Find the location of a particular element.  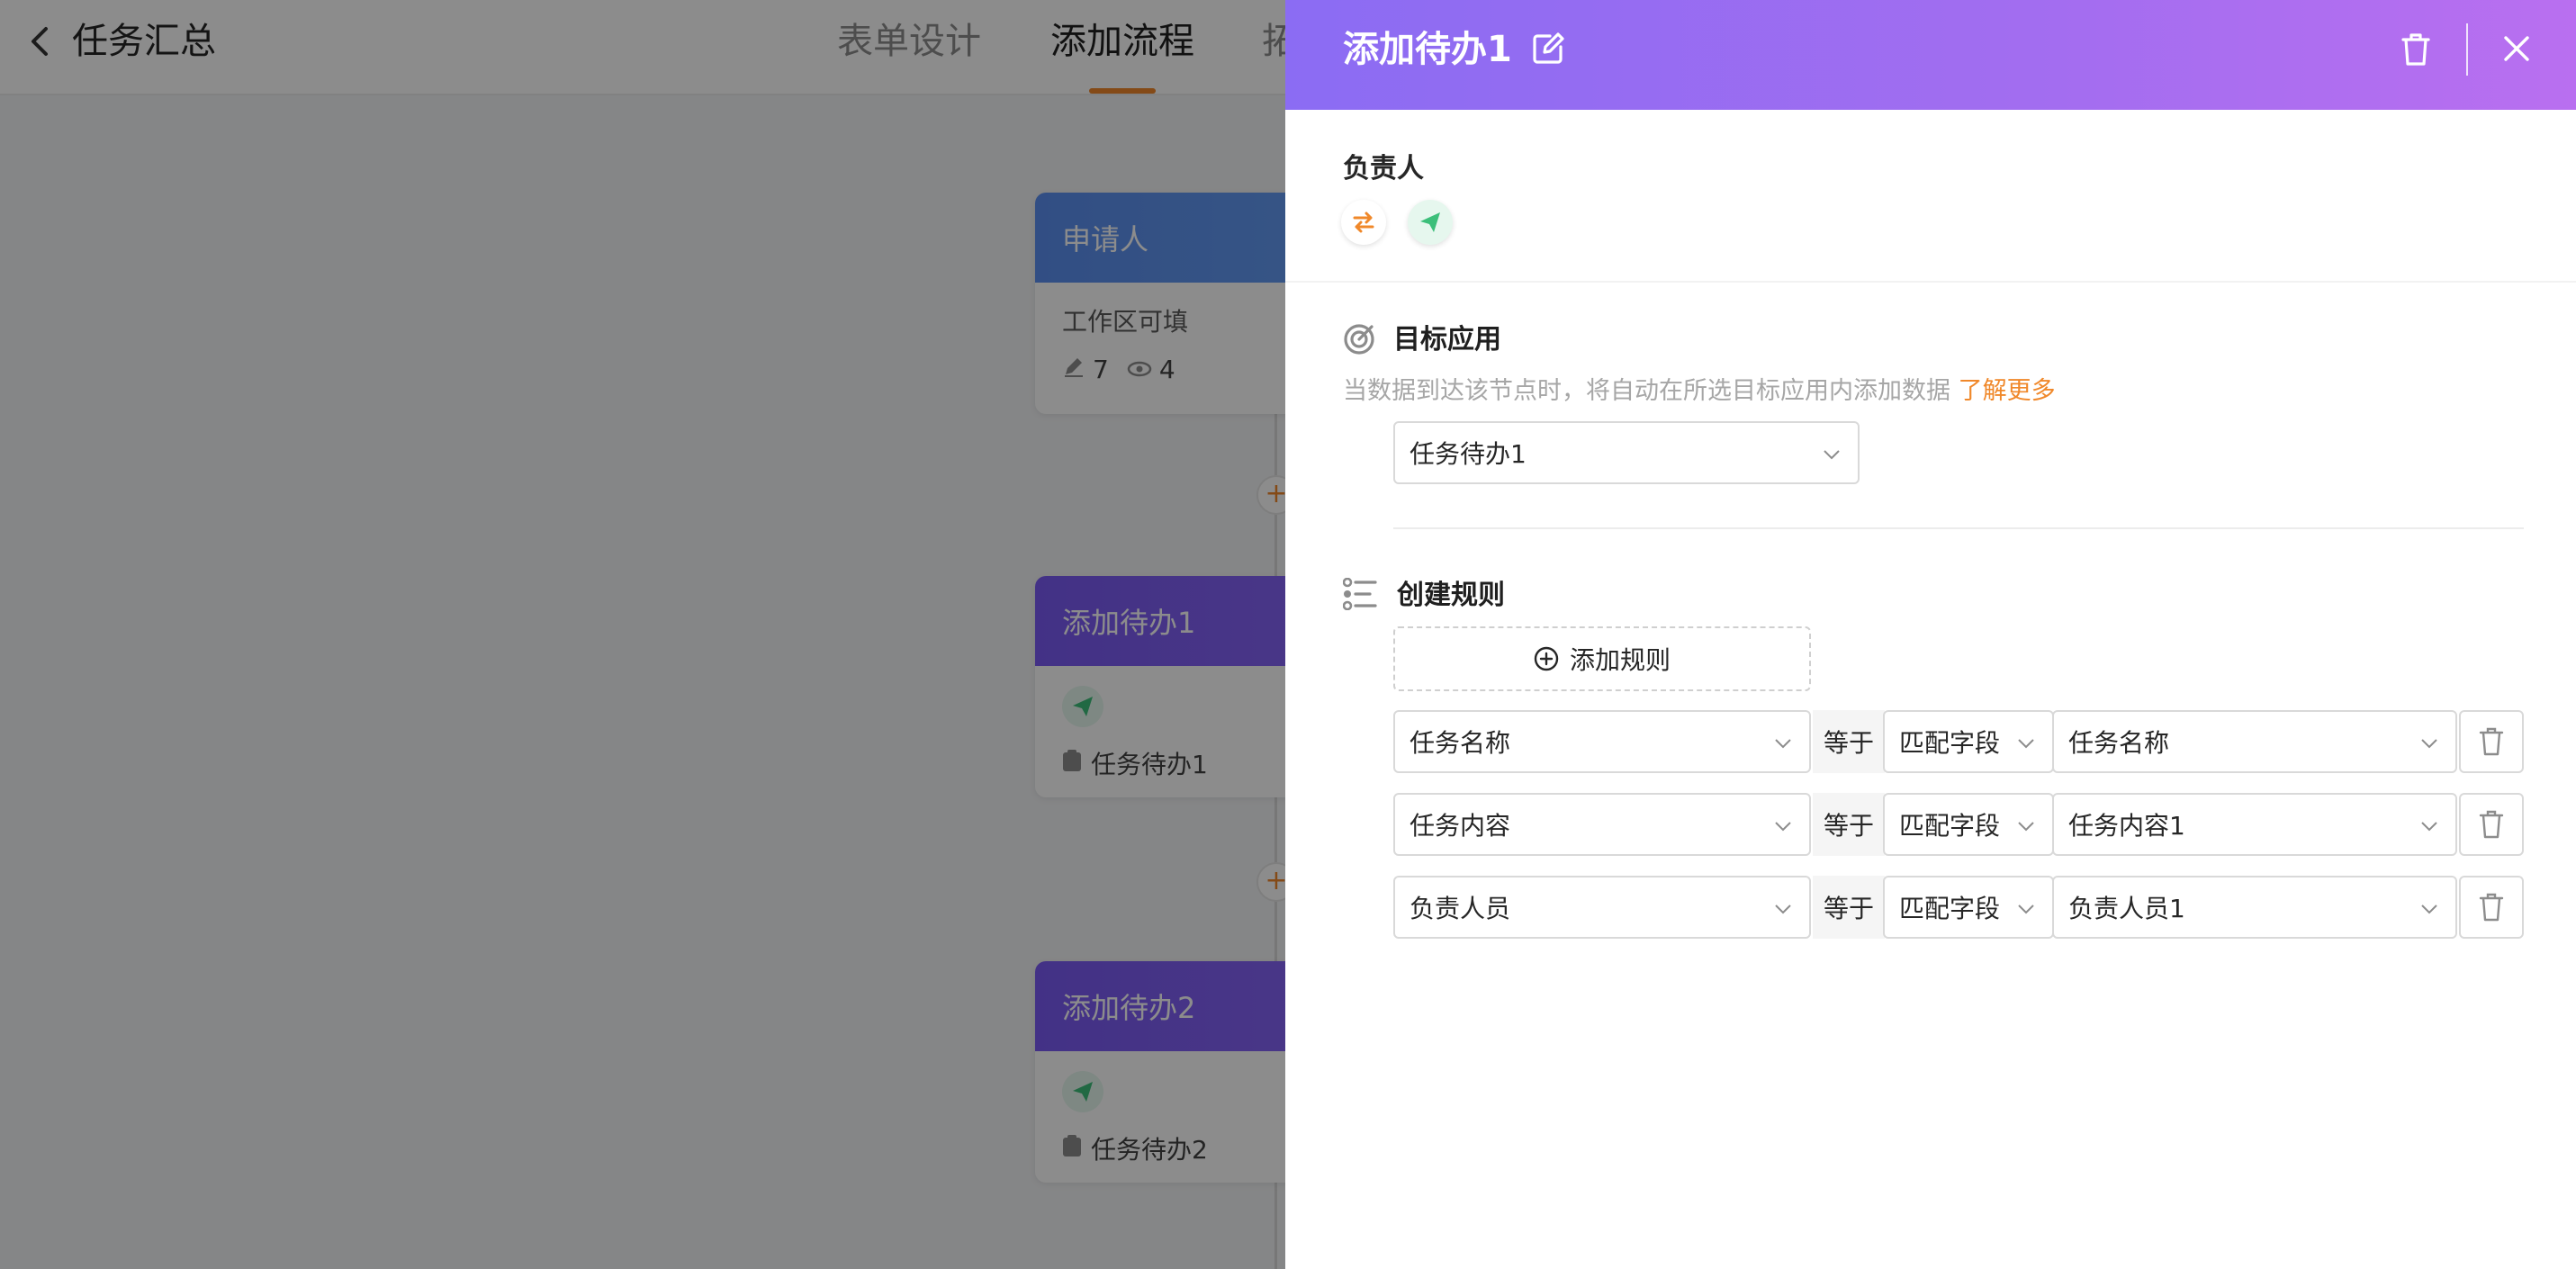

add-rule-label: 添加规则 is located at coordinates (1620, 660).